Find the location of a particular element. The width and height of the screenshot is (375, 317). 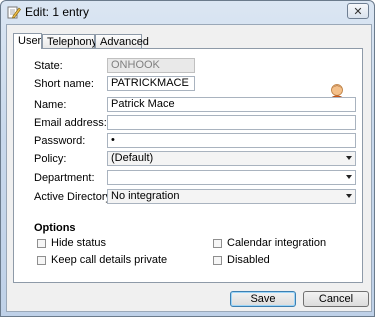

options-heading: Options is located at coordinates (55, 228).